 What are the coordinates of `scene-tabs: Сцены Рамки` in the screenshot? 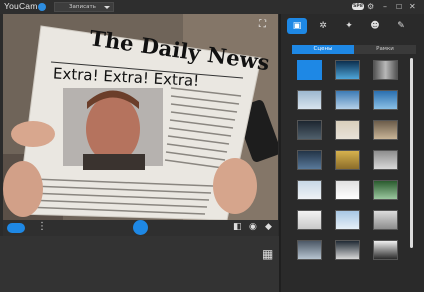 It's located at (354, 49).